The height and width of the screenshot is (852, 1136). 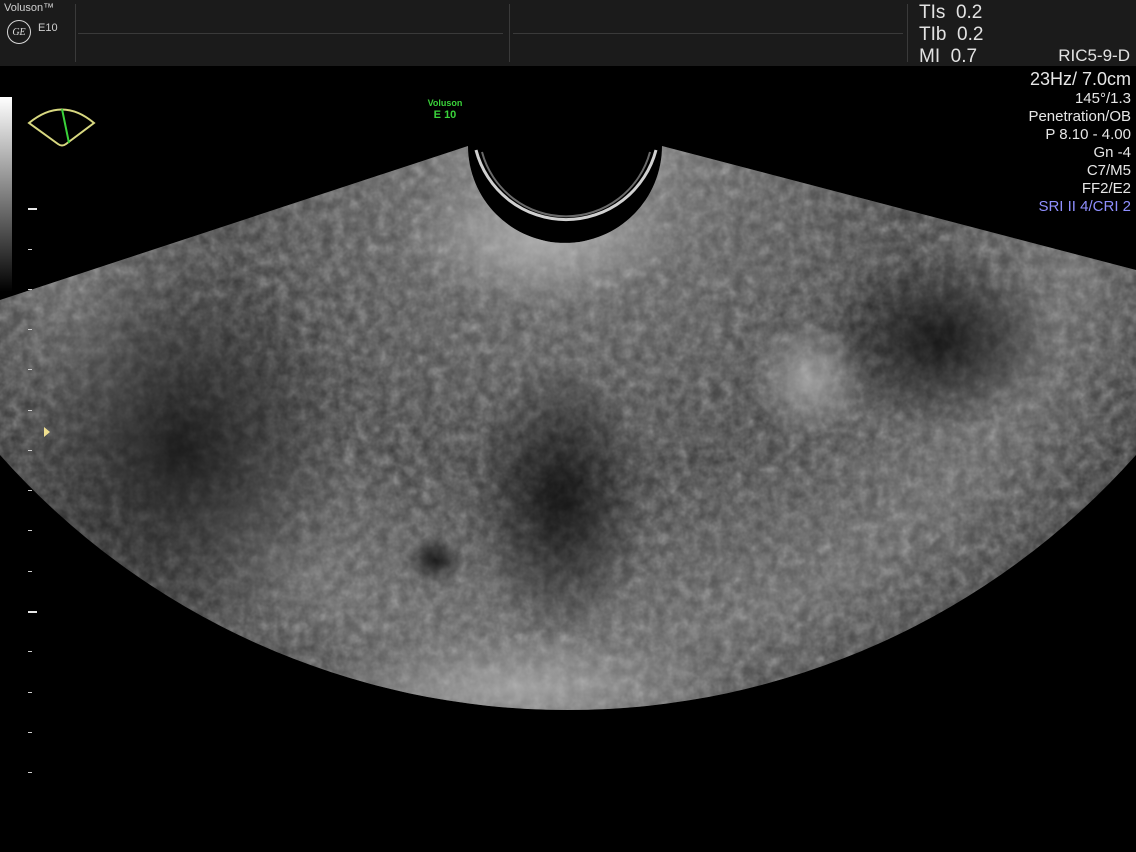 I want to click on angle-value: 145°/1.3, so click(x=1102, y=98).